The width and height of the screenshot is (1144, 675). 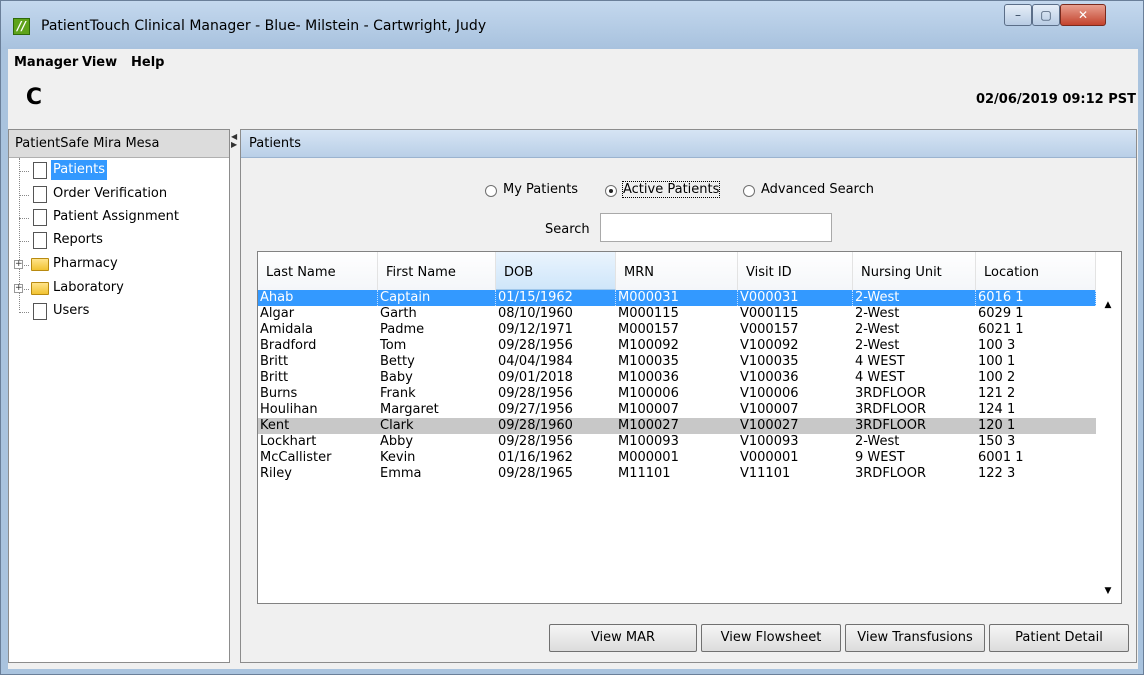 What do you see at coordinates (398, 393) in the screenshot?
I see `table-cell: Frank` at bounding box center [398, 393].